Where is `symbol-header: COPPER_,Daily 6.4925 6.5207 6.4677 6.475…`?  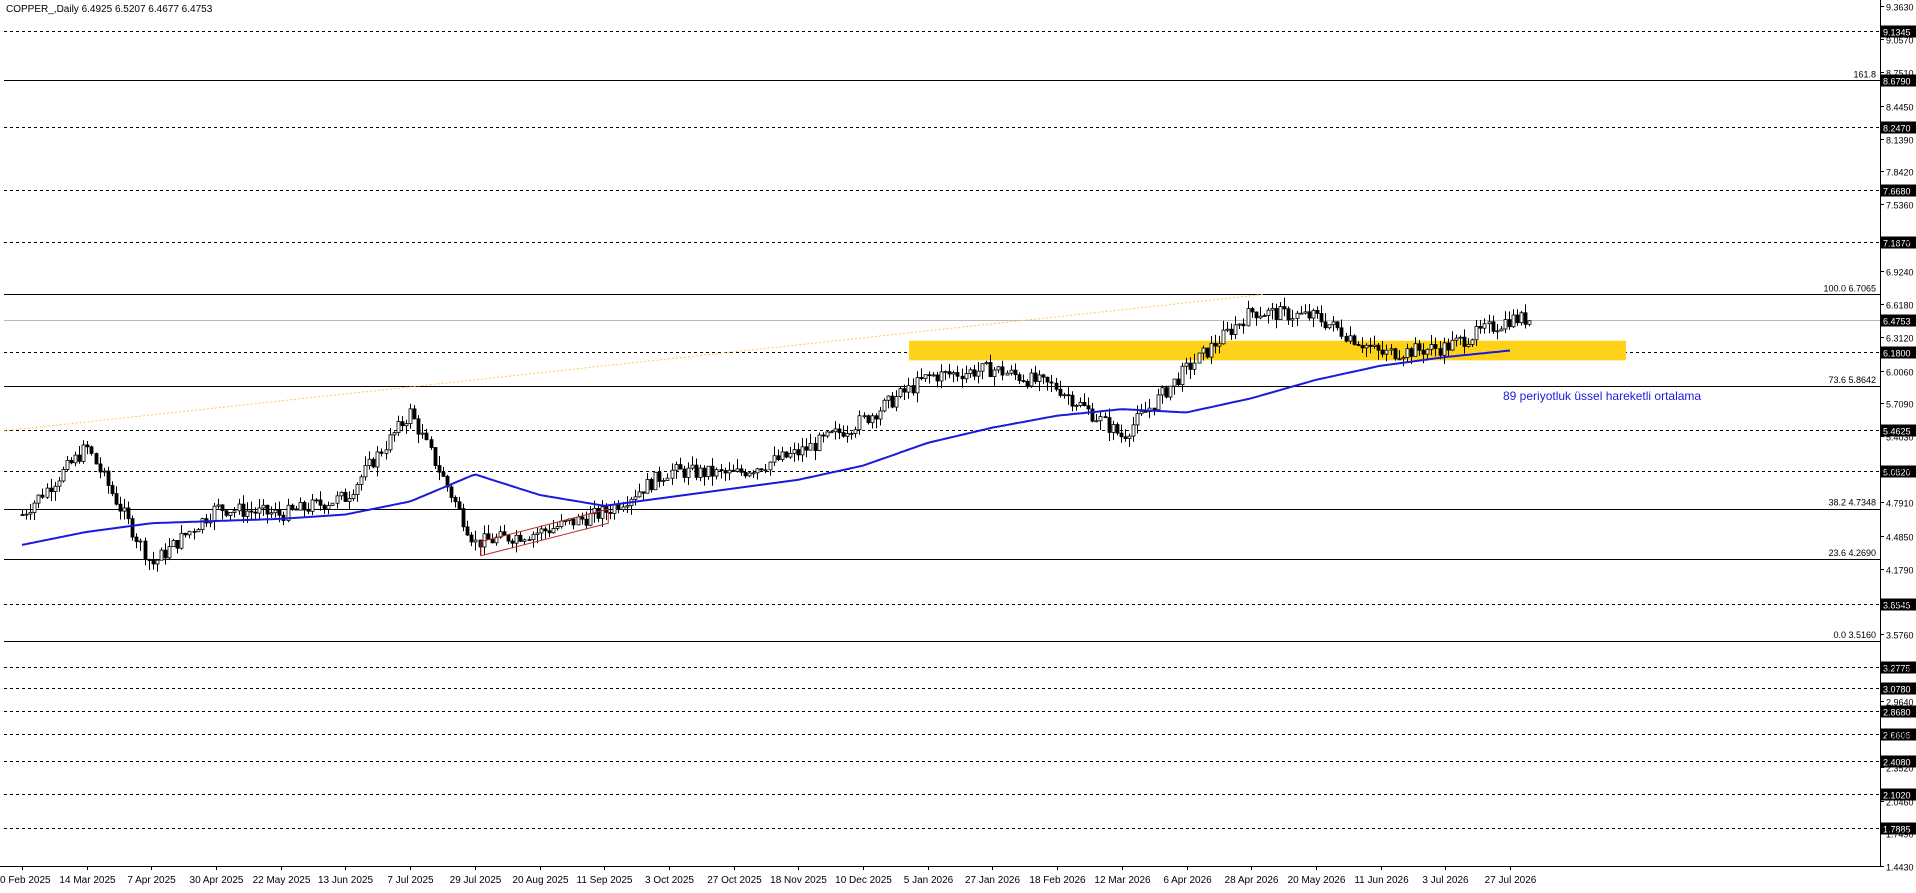 symbol-header: COPPER_,Daily 6.4925 6.5207 6.4677 6.475… is located at coordinates (109, 9).